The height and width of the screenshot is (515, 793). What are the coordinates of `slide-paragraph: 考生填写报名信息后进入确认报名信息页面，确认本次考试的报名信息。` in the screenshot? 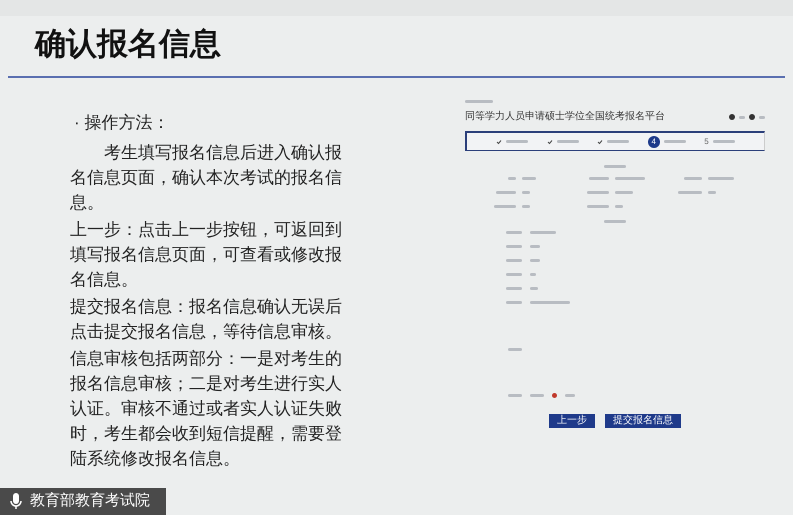 It's located at (206, 178).